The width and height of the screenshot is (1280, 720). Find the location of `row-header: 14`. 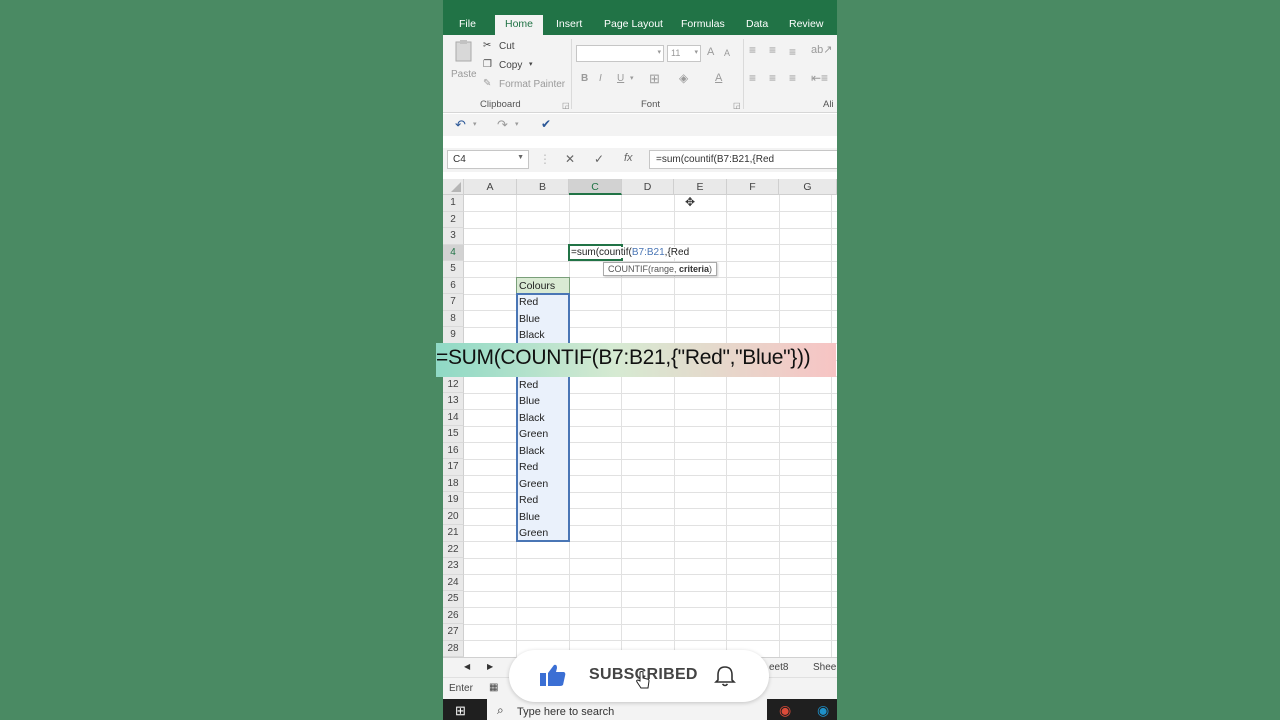

row-header: 14 is located at coordinates (453, 417).